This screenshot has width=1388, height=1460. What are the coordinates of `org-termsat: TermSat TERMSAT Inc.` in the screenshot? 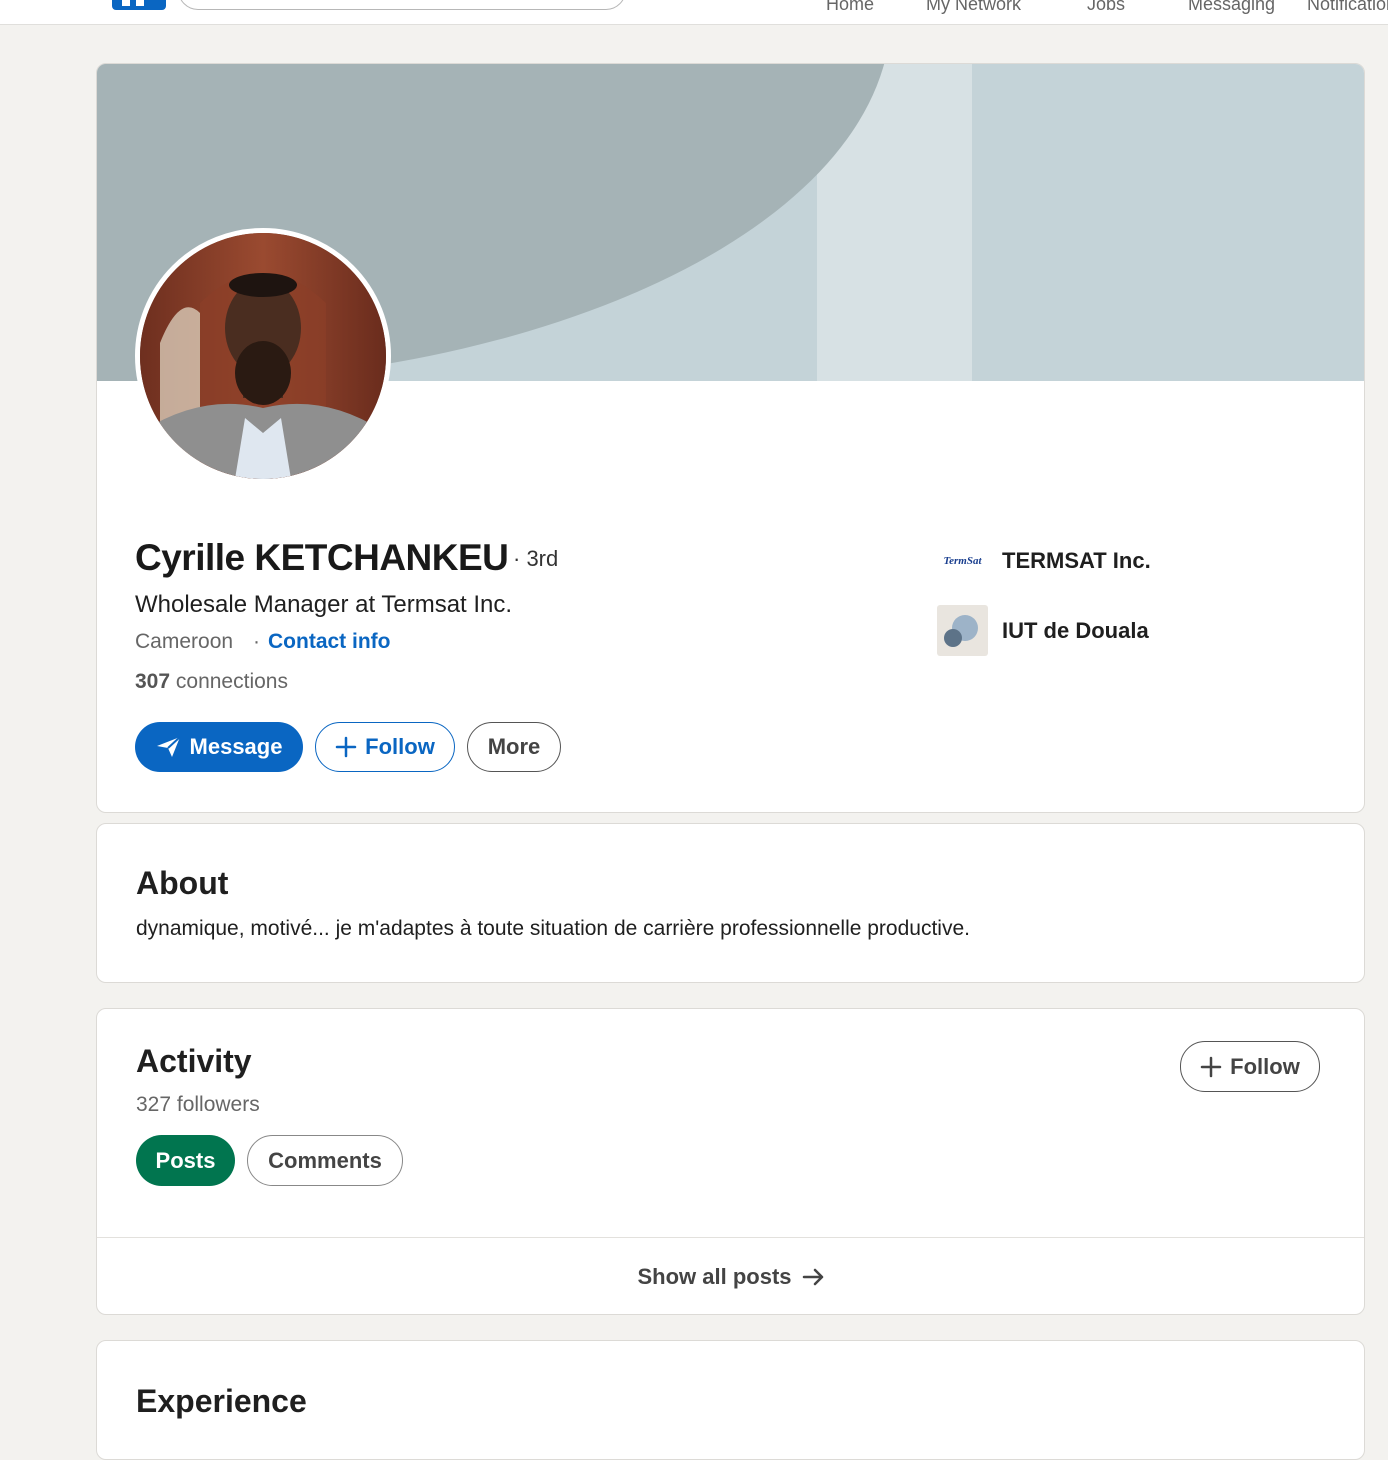 It's located at (1044, 560).